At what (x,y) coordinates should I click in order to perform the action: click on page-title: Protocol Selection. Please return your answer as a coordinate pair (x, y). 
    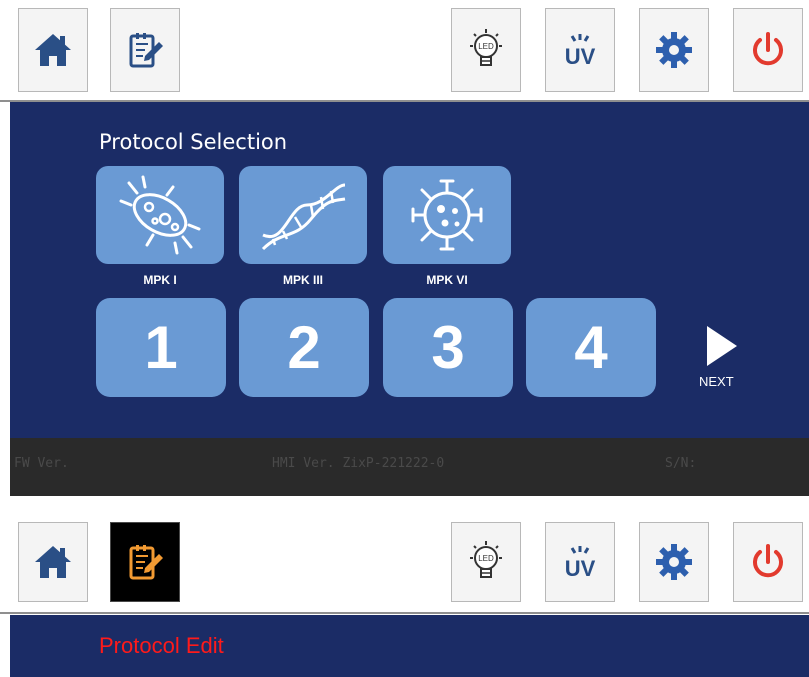
    Looking at the image, I should click on (193, 142).